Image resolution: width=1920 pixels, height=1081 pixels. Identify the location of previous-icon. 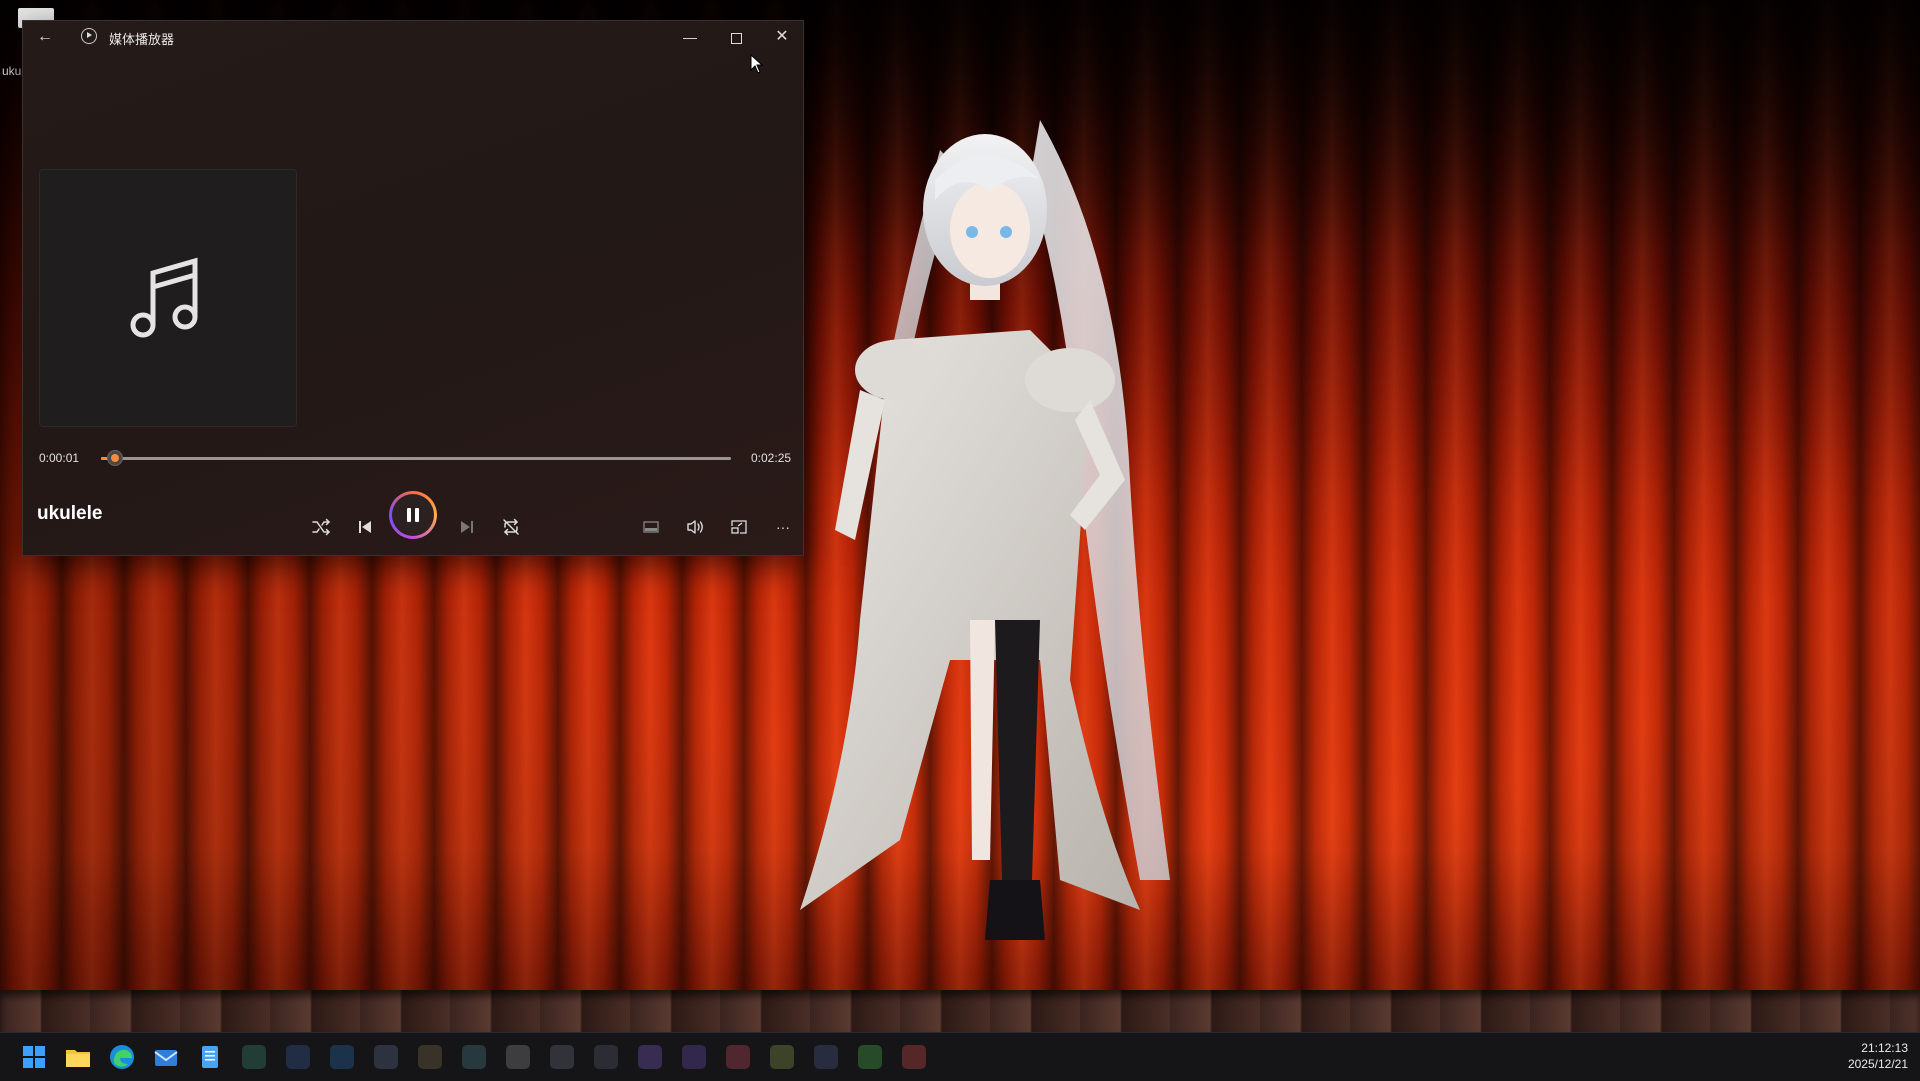
(365, 527).